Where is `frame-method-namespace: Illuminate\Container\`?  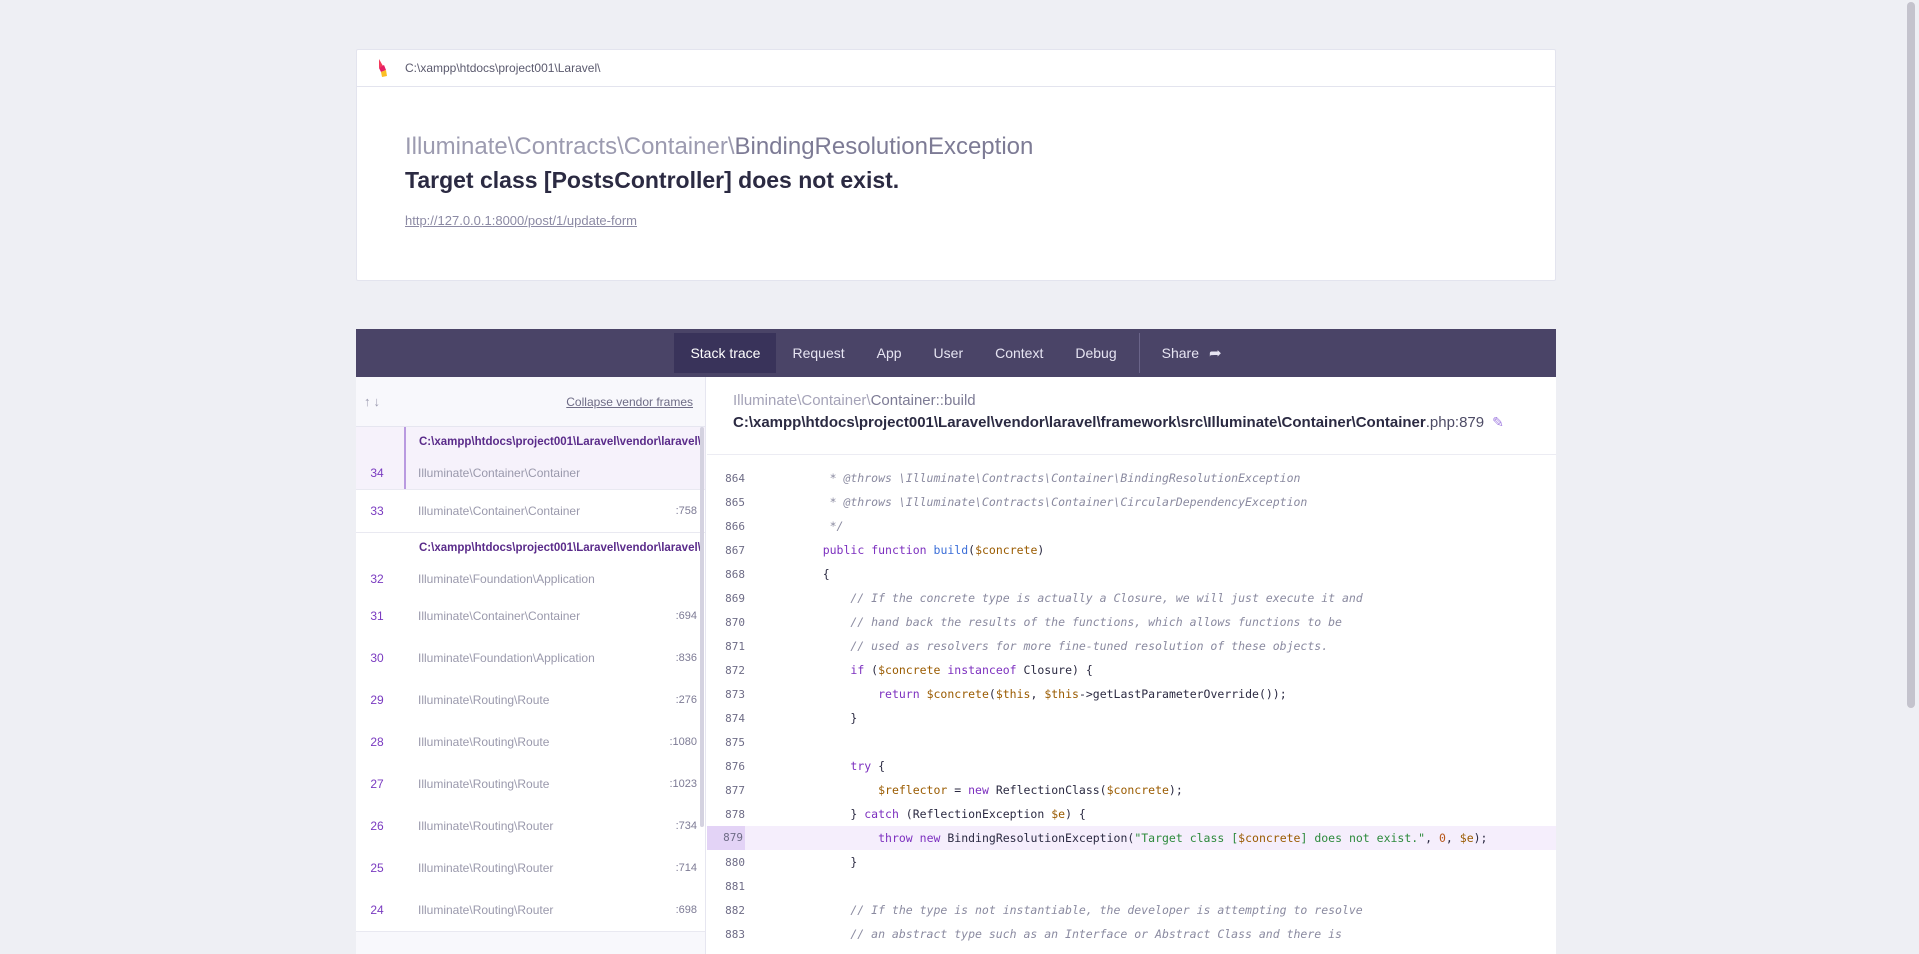 frame-method-namespace: Illuminate\Container\ is located at coordinates (802, 400).